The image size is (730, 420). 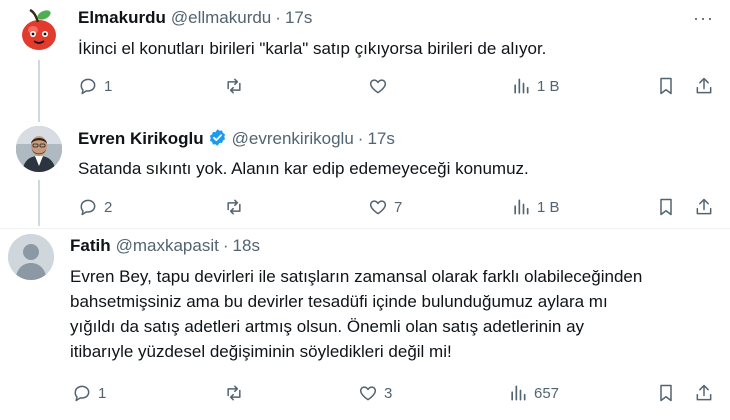 What do you see at coordinates (246, 245) in the screenshot?
I see `timestamp: 18s` at bounding box center [246, 245].